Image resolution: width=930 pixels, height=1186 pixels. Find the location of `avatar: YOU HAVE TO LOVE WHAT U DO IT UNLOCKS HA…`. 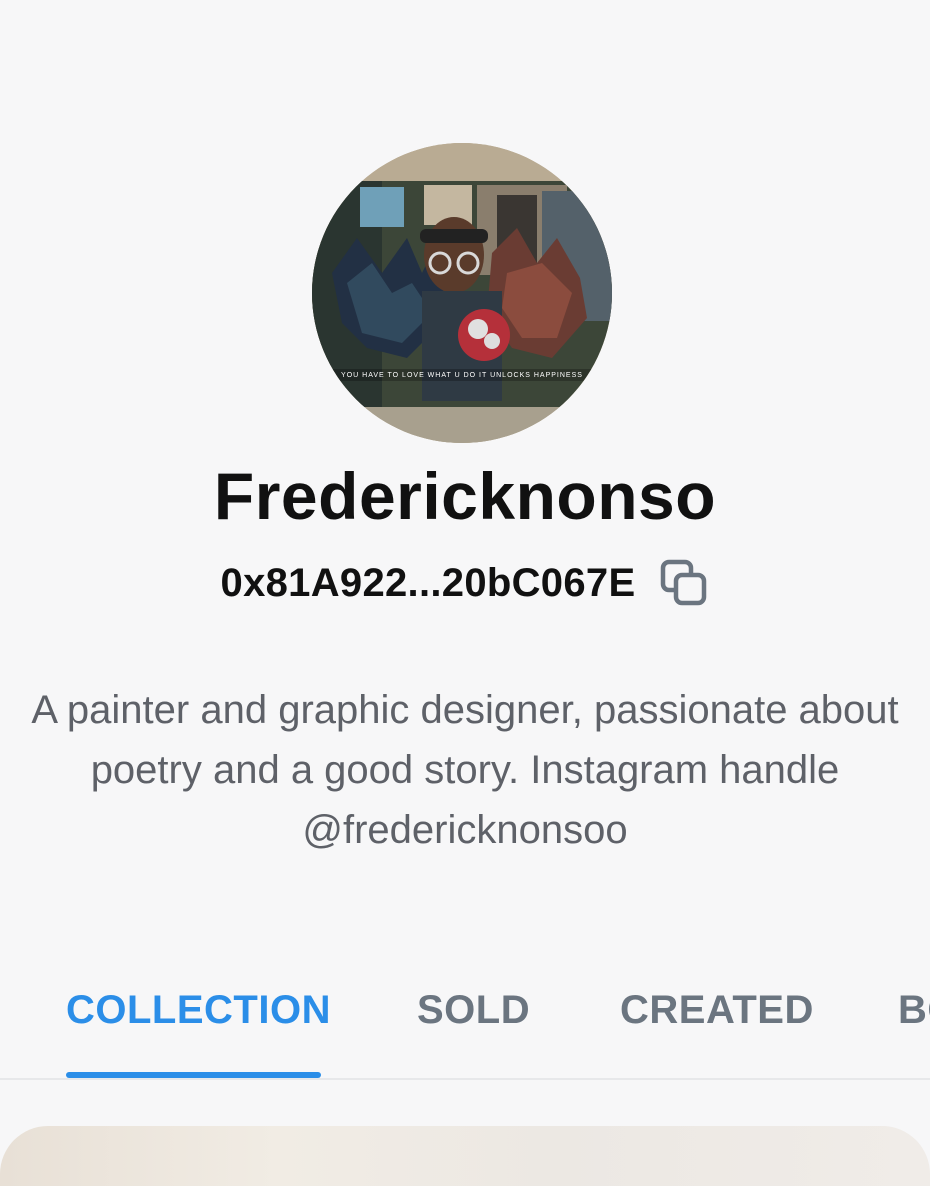

avatar: YOU HAVE TO LOVE WHAT U DO IT UNLOCKS HA… is located at coordinates (462, 293).